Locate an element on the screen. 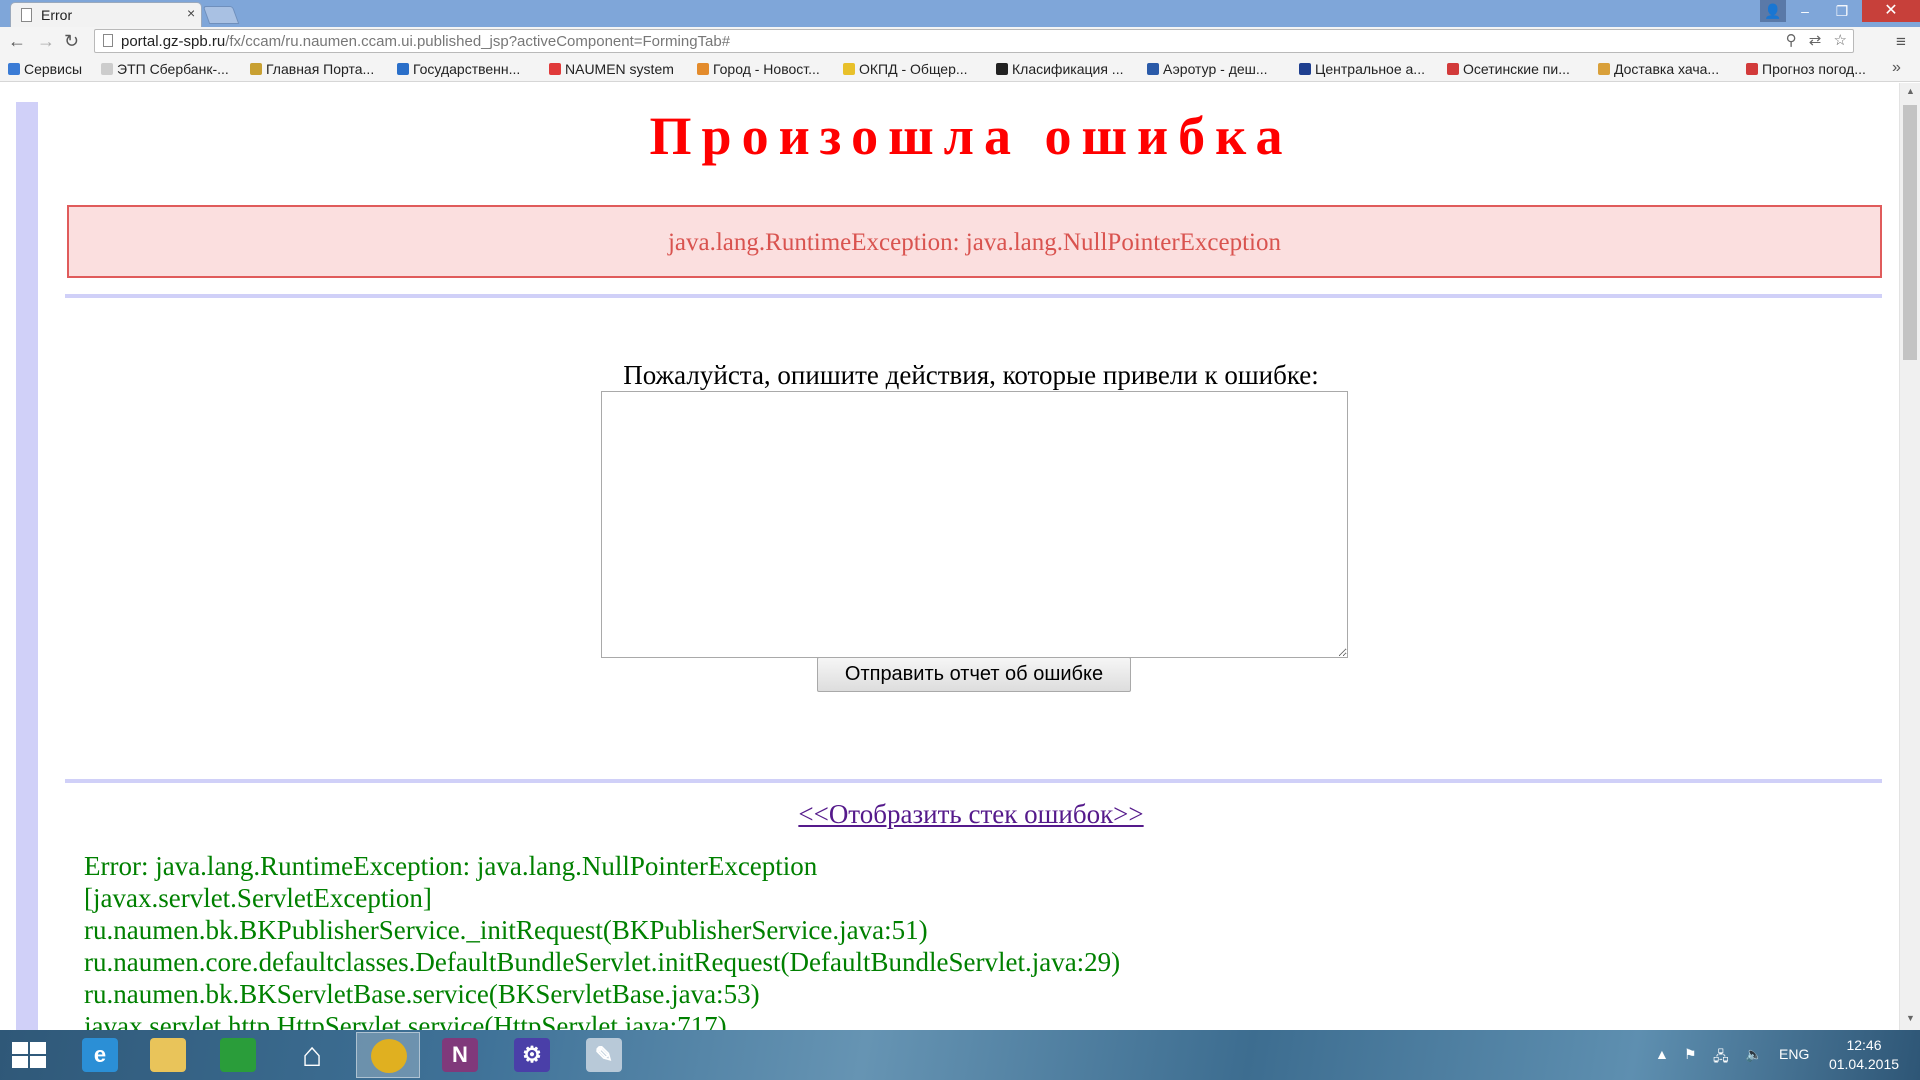  taskbar-settings-button: ⚙ is located at coordinates (532, 1055).